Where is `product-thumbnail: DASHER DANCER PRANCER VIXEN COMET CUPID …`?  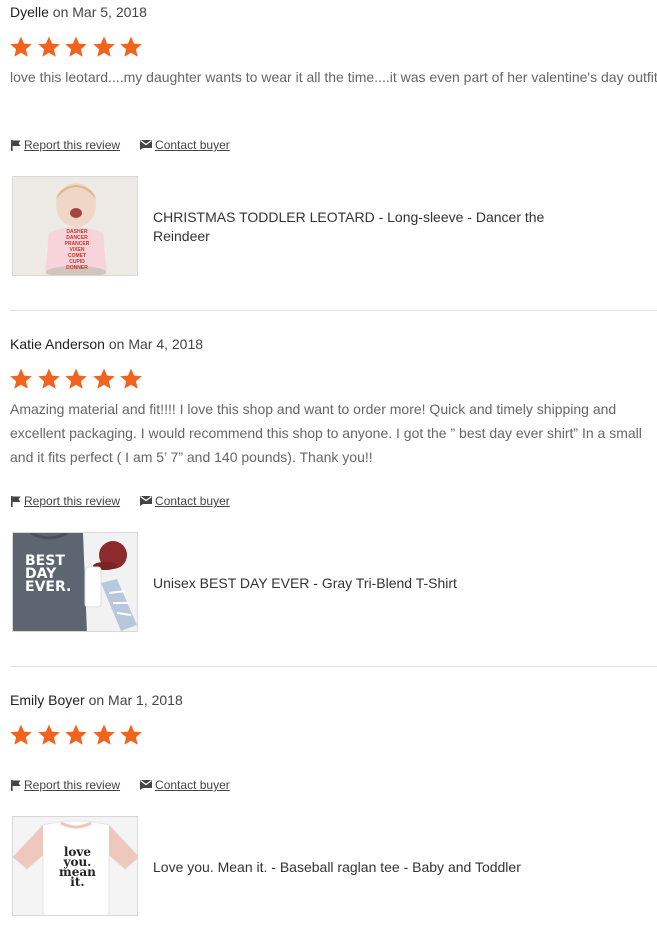
product-thumbnail: DASHER DANCER PRANCER VIXEN COMET CUPID … is located at coordinates (75, 226).